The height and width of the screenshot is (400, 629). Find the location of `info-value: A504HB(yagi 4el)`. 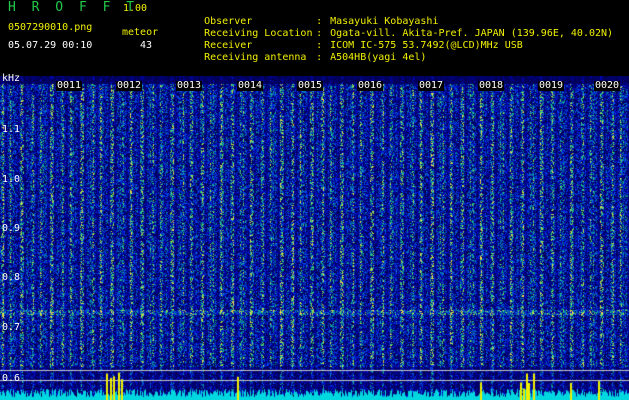

info-value: A504HB(yagi 4el) is located at coordinates (378, 57).